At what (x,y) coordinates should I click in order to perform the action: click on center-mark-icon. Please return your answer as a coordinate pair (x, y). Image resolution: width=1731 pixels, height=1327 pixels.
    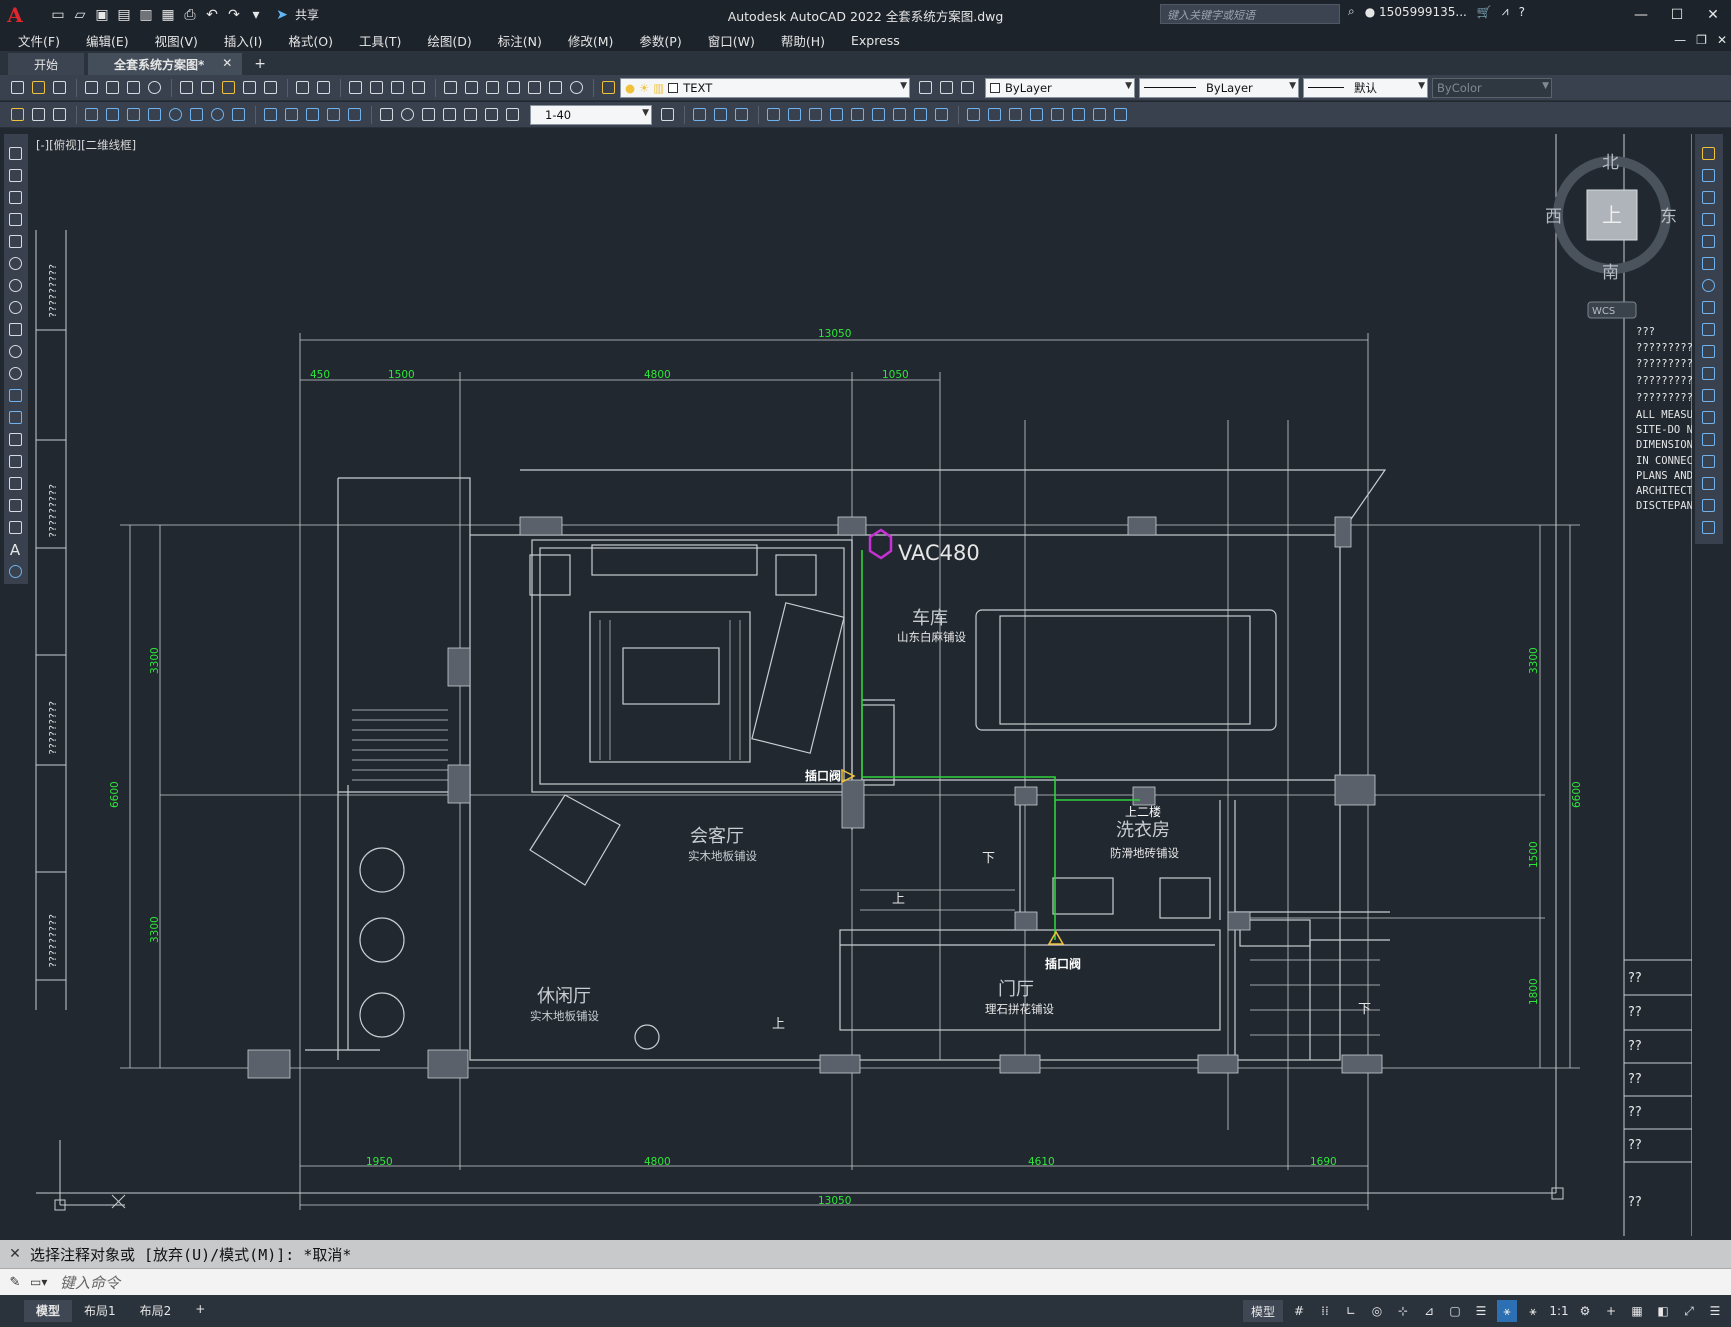
    Looking at the image, I should click on (407, 114).